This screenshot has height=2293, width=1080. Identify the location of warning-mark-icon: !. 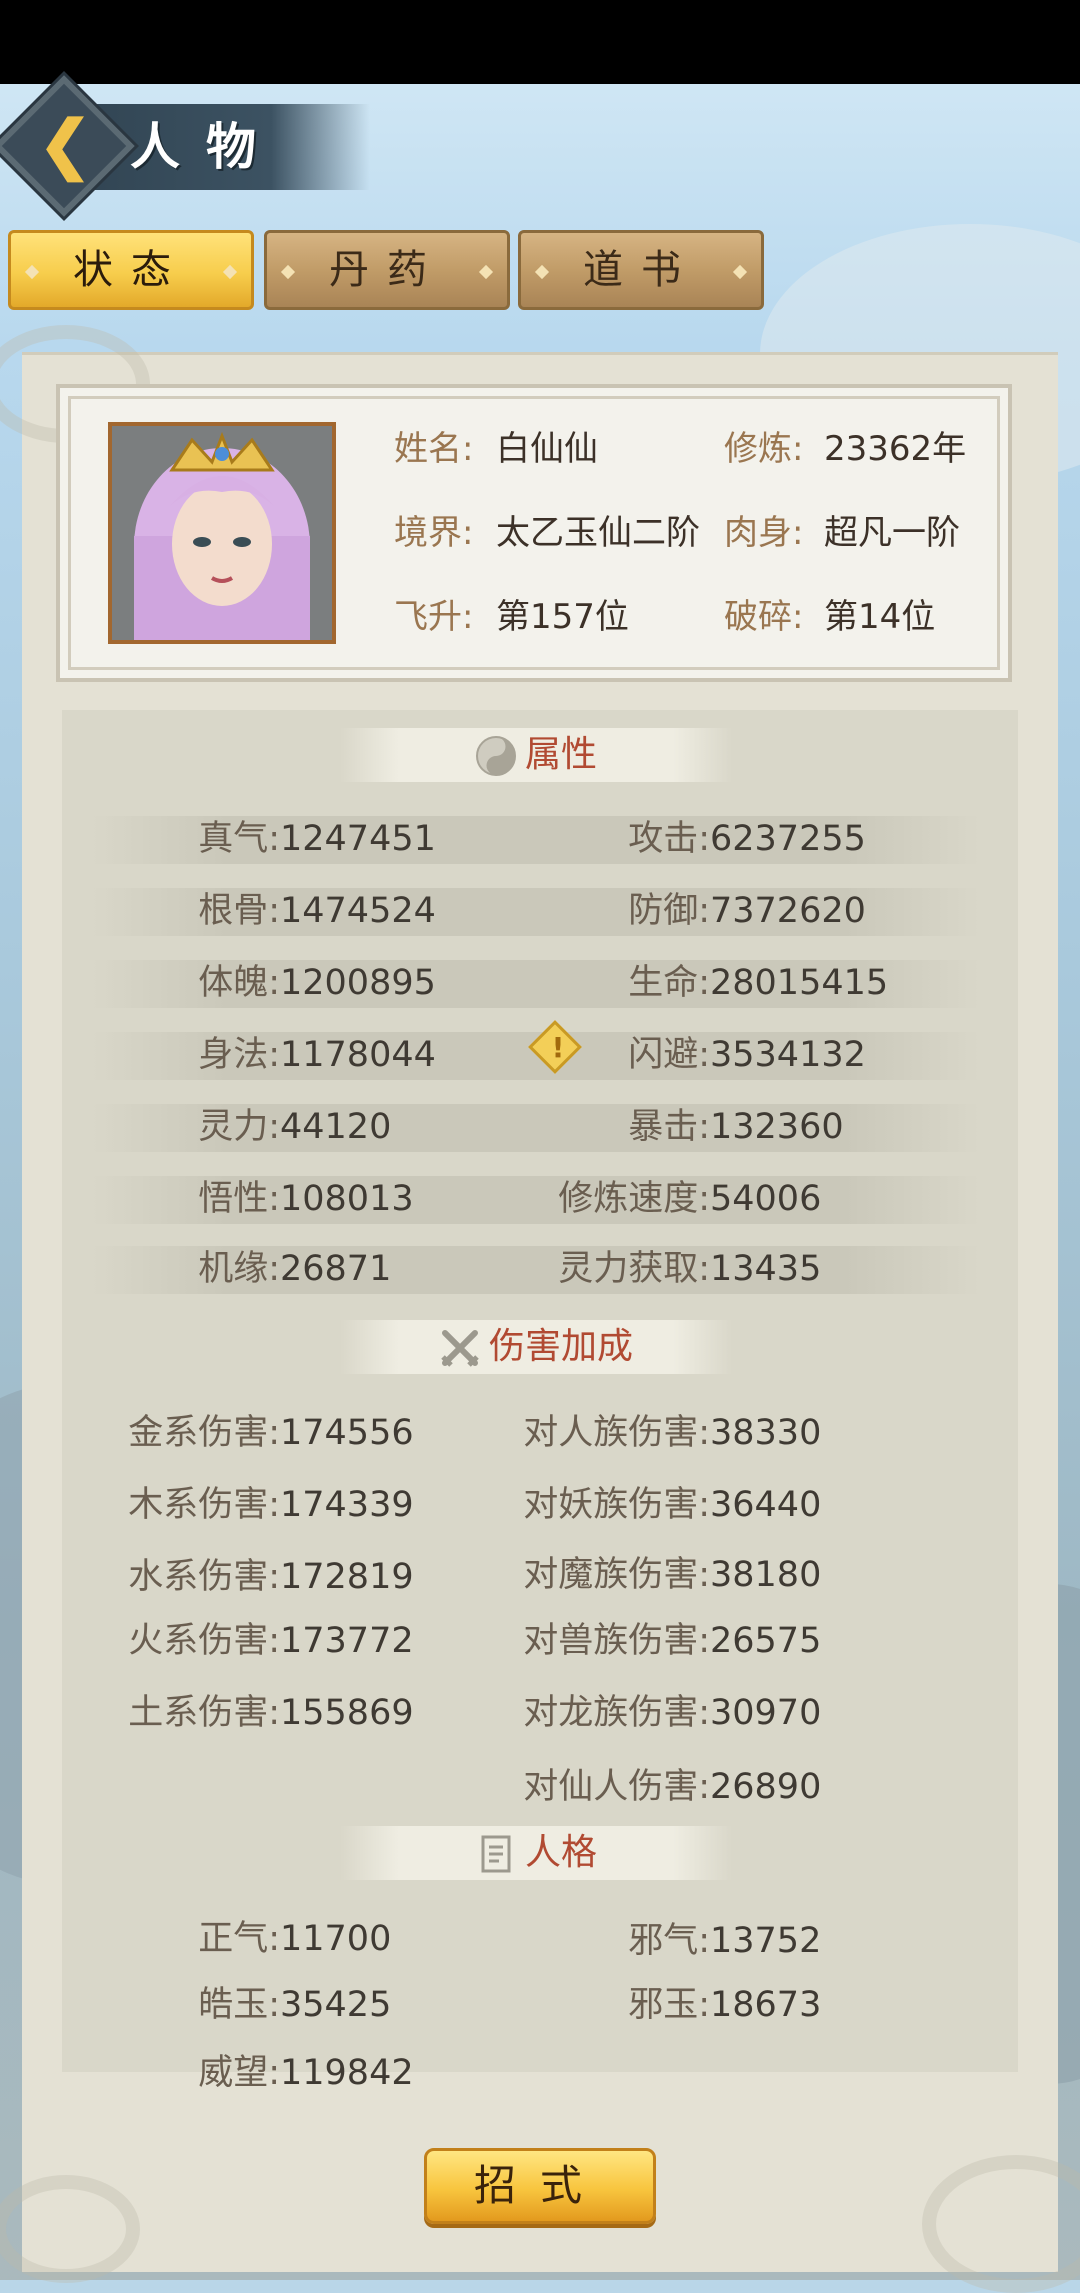
(558, 1047).